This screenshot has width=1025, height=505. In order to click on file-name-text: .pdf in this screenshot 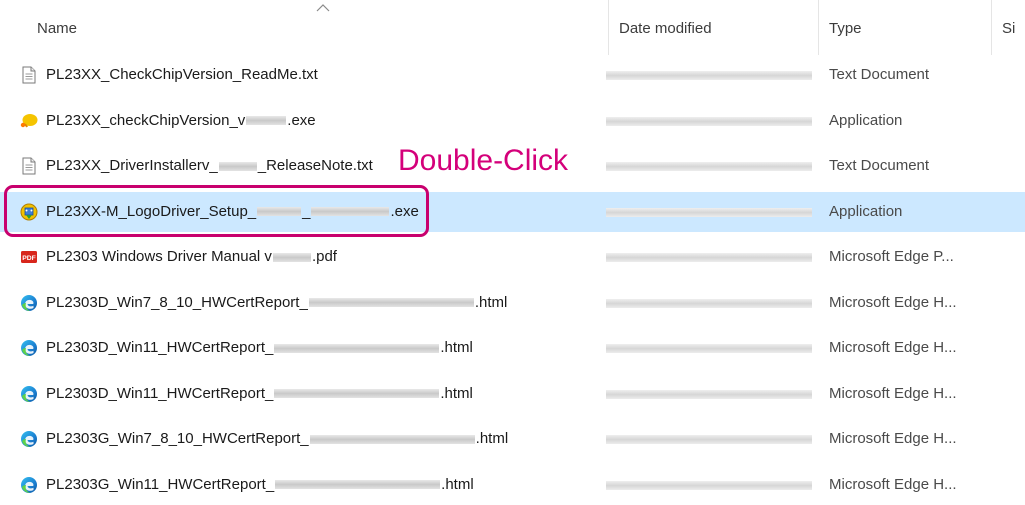, I will do `click(324, 256)`.